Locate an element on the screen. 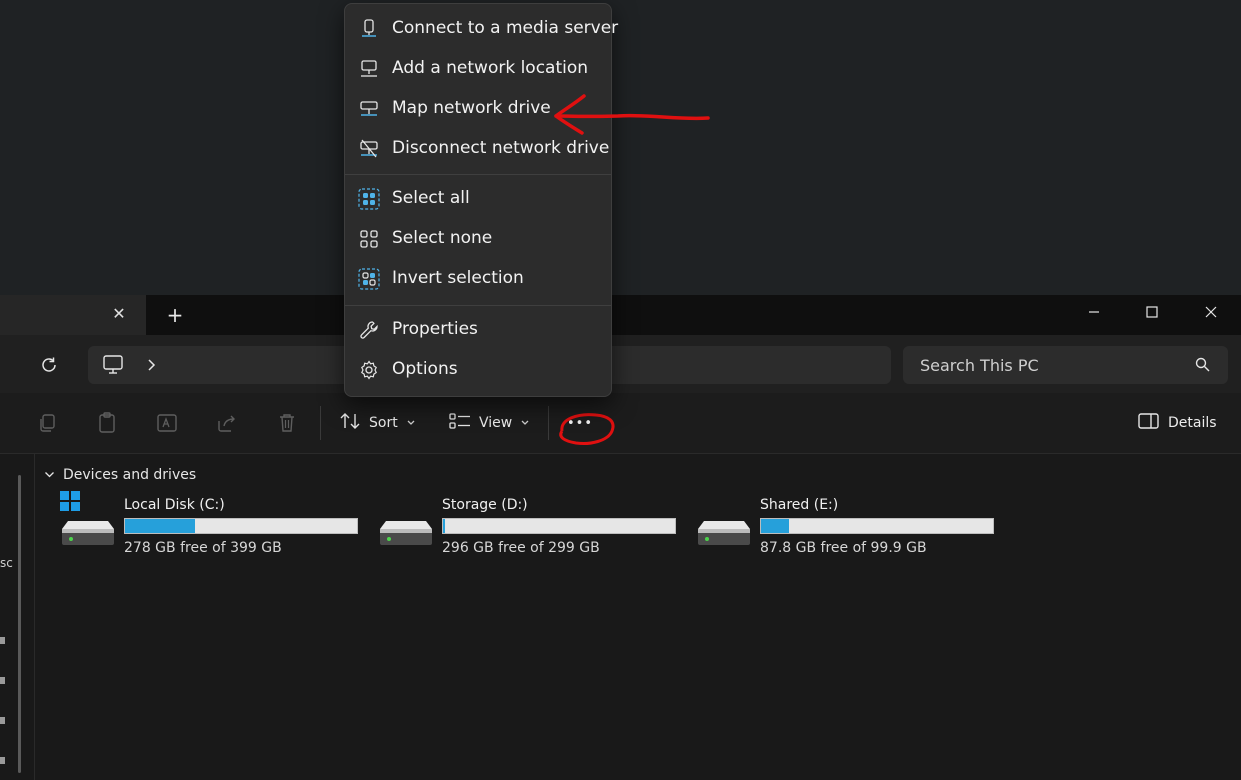 This screenshot has height=780, width=1241. network-location-icon is located at coordinates (369, 69).